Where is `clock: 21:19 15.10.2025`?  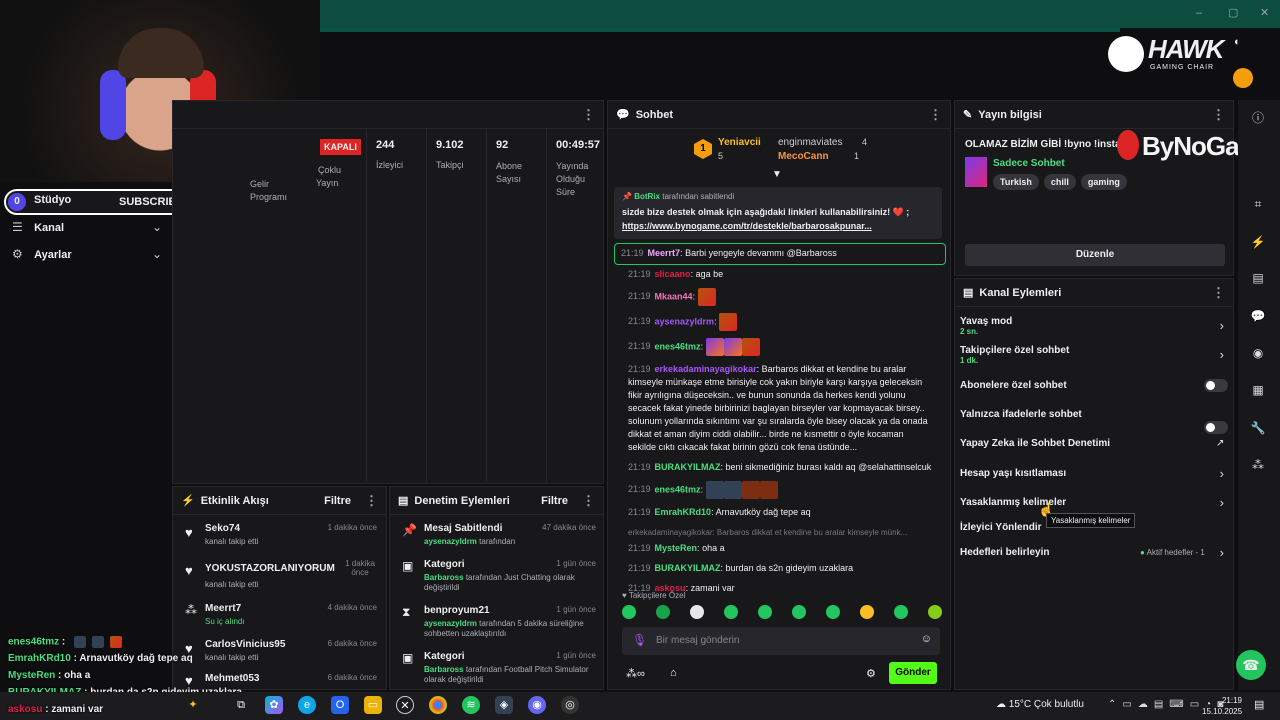 clock: 21:19 15.10.2025 is located at coordinates (1222, 706).